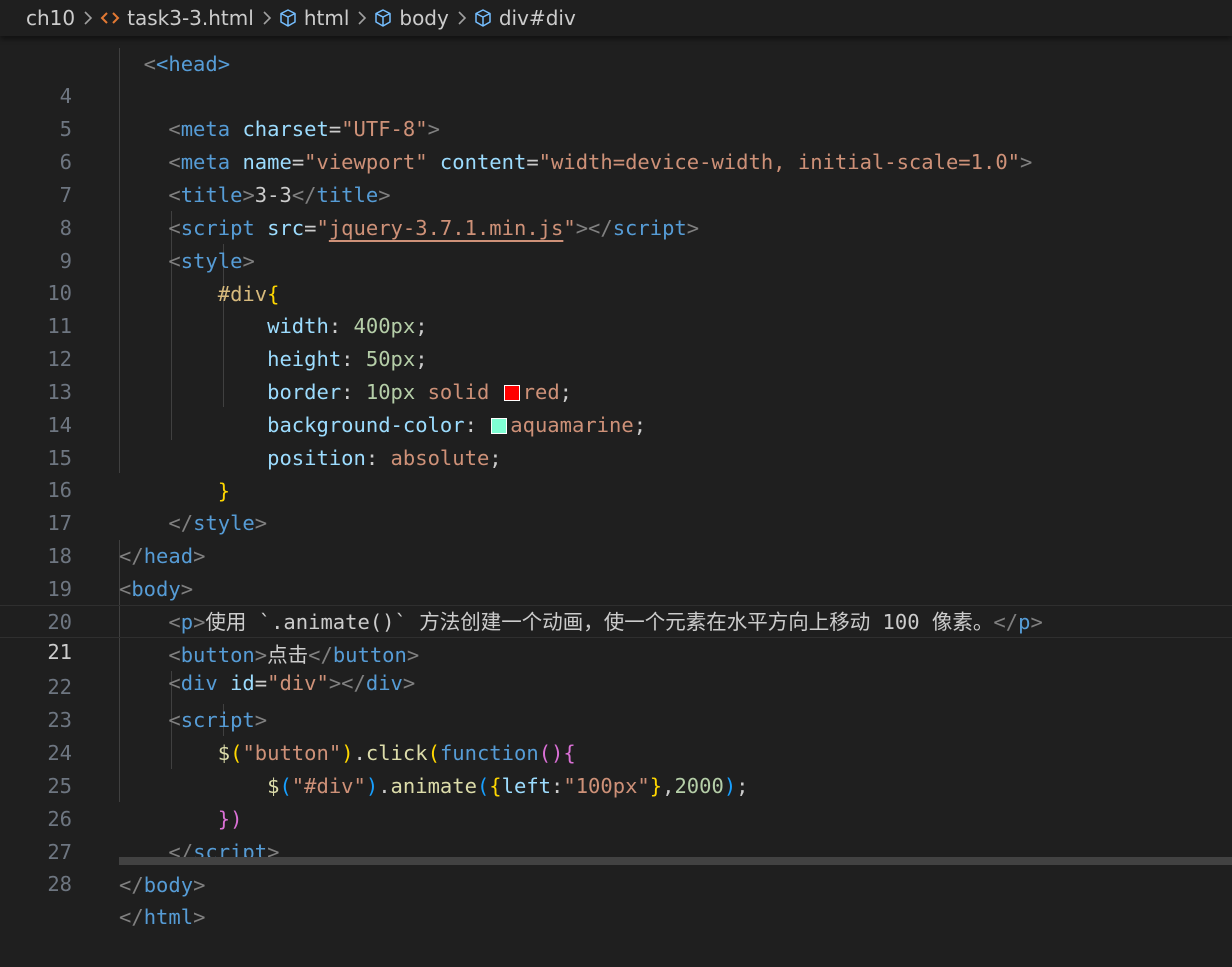 This screenshot has width=1232, height=967. I want to click on code-line-16: 16 </style>, so click(616, 488).